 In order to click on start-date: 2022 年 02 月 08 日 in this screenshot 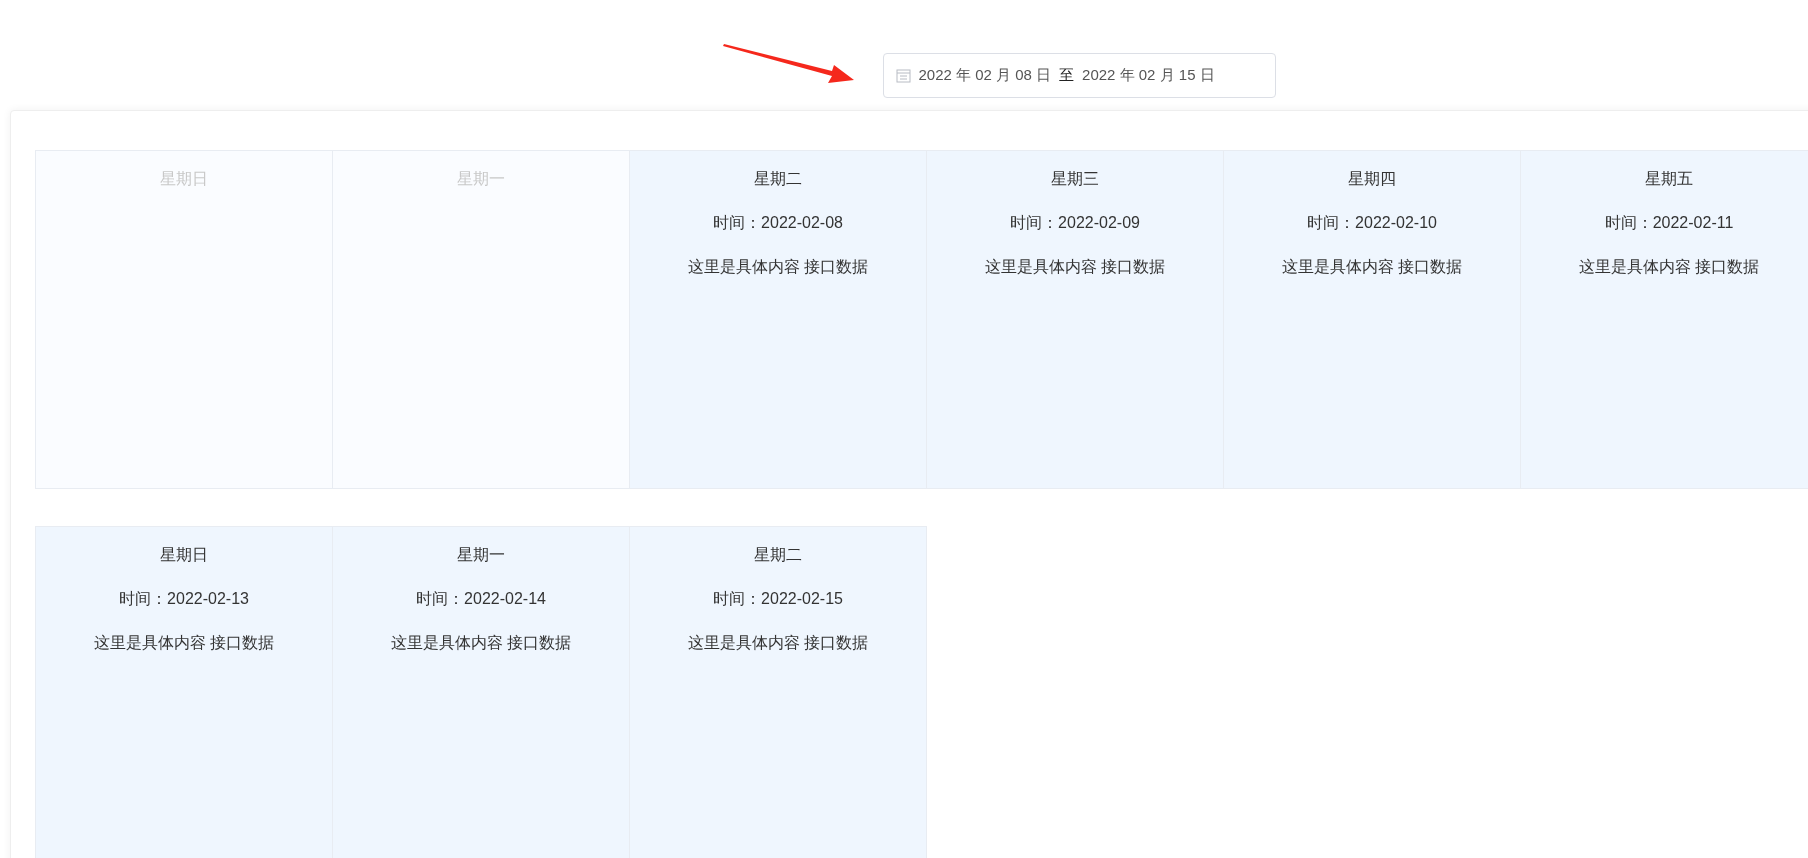, I will do `click(985, 75)`.